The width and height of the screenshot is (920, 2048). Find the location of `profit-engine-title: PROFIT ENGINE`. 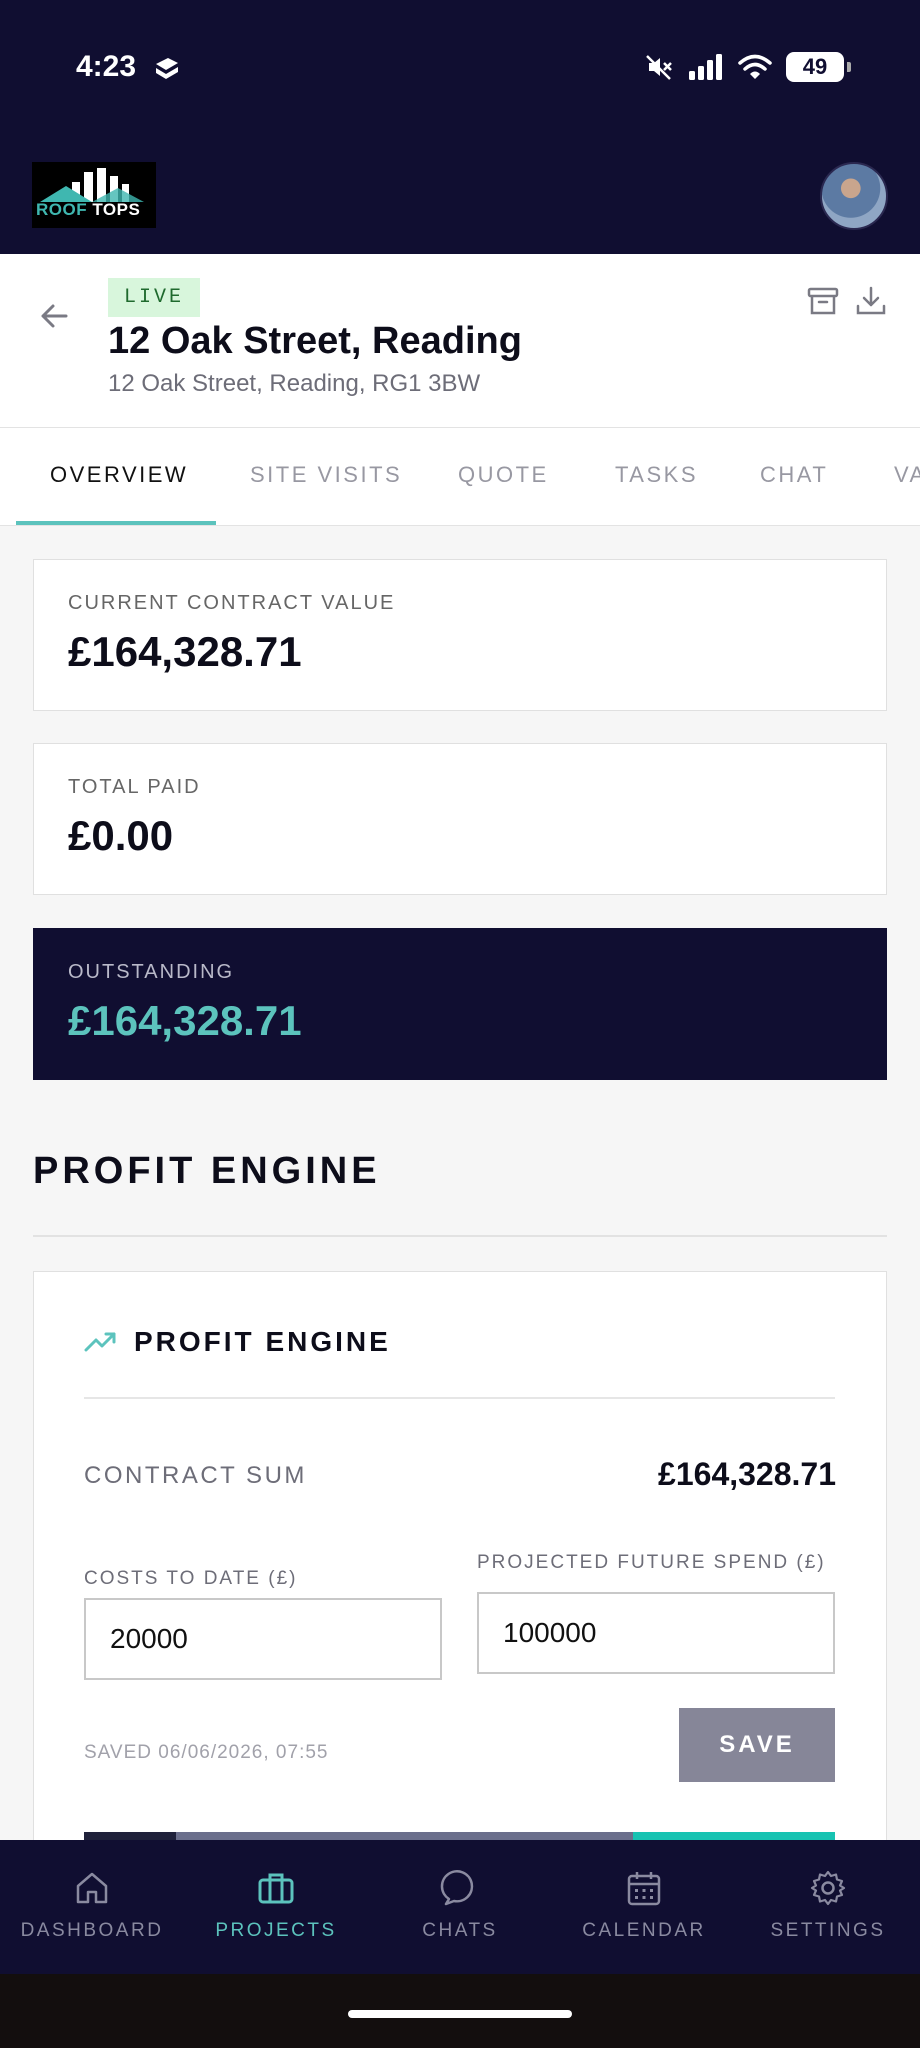

profit-engine-title: PROFIT ENGINE is located at coordinates (262, 1341).